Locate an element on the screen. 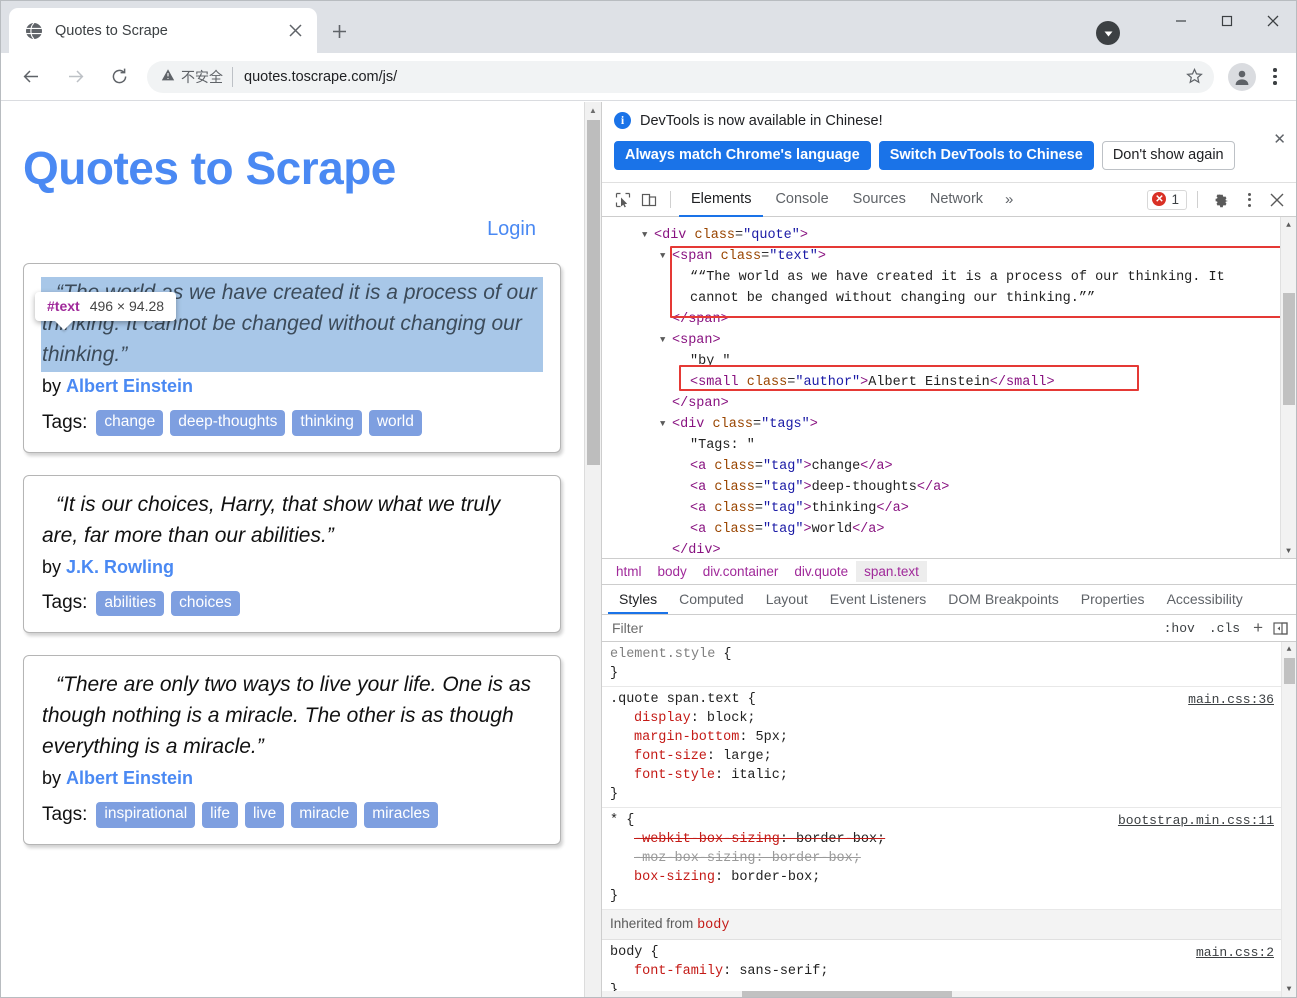  css-declaration: display: block; is located at coordinates (943, 718).